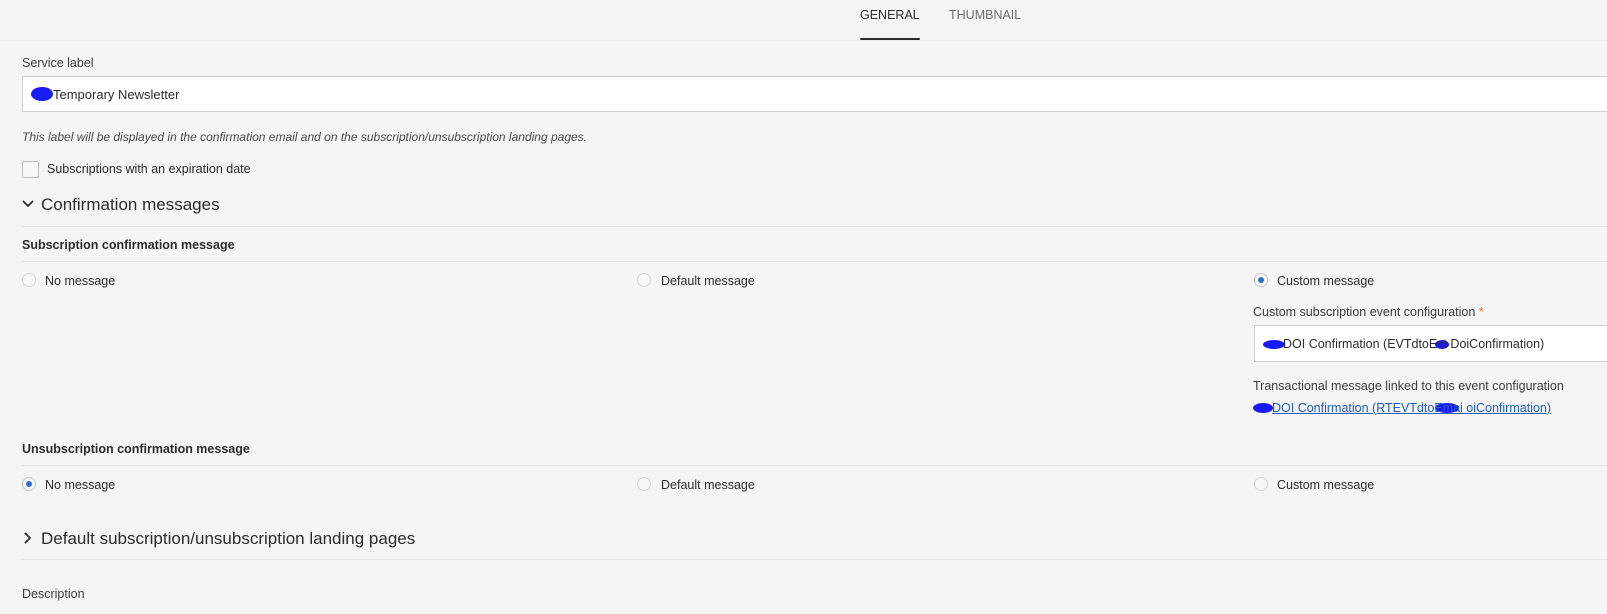  Describe the element at coordinates (814, 94) in the screenshot. I see `service-label-input: Temporary Newsletter` at that location.